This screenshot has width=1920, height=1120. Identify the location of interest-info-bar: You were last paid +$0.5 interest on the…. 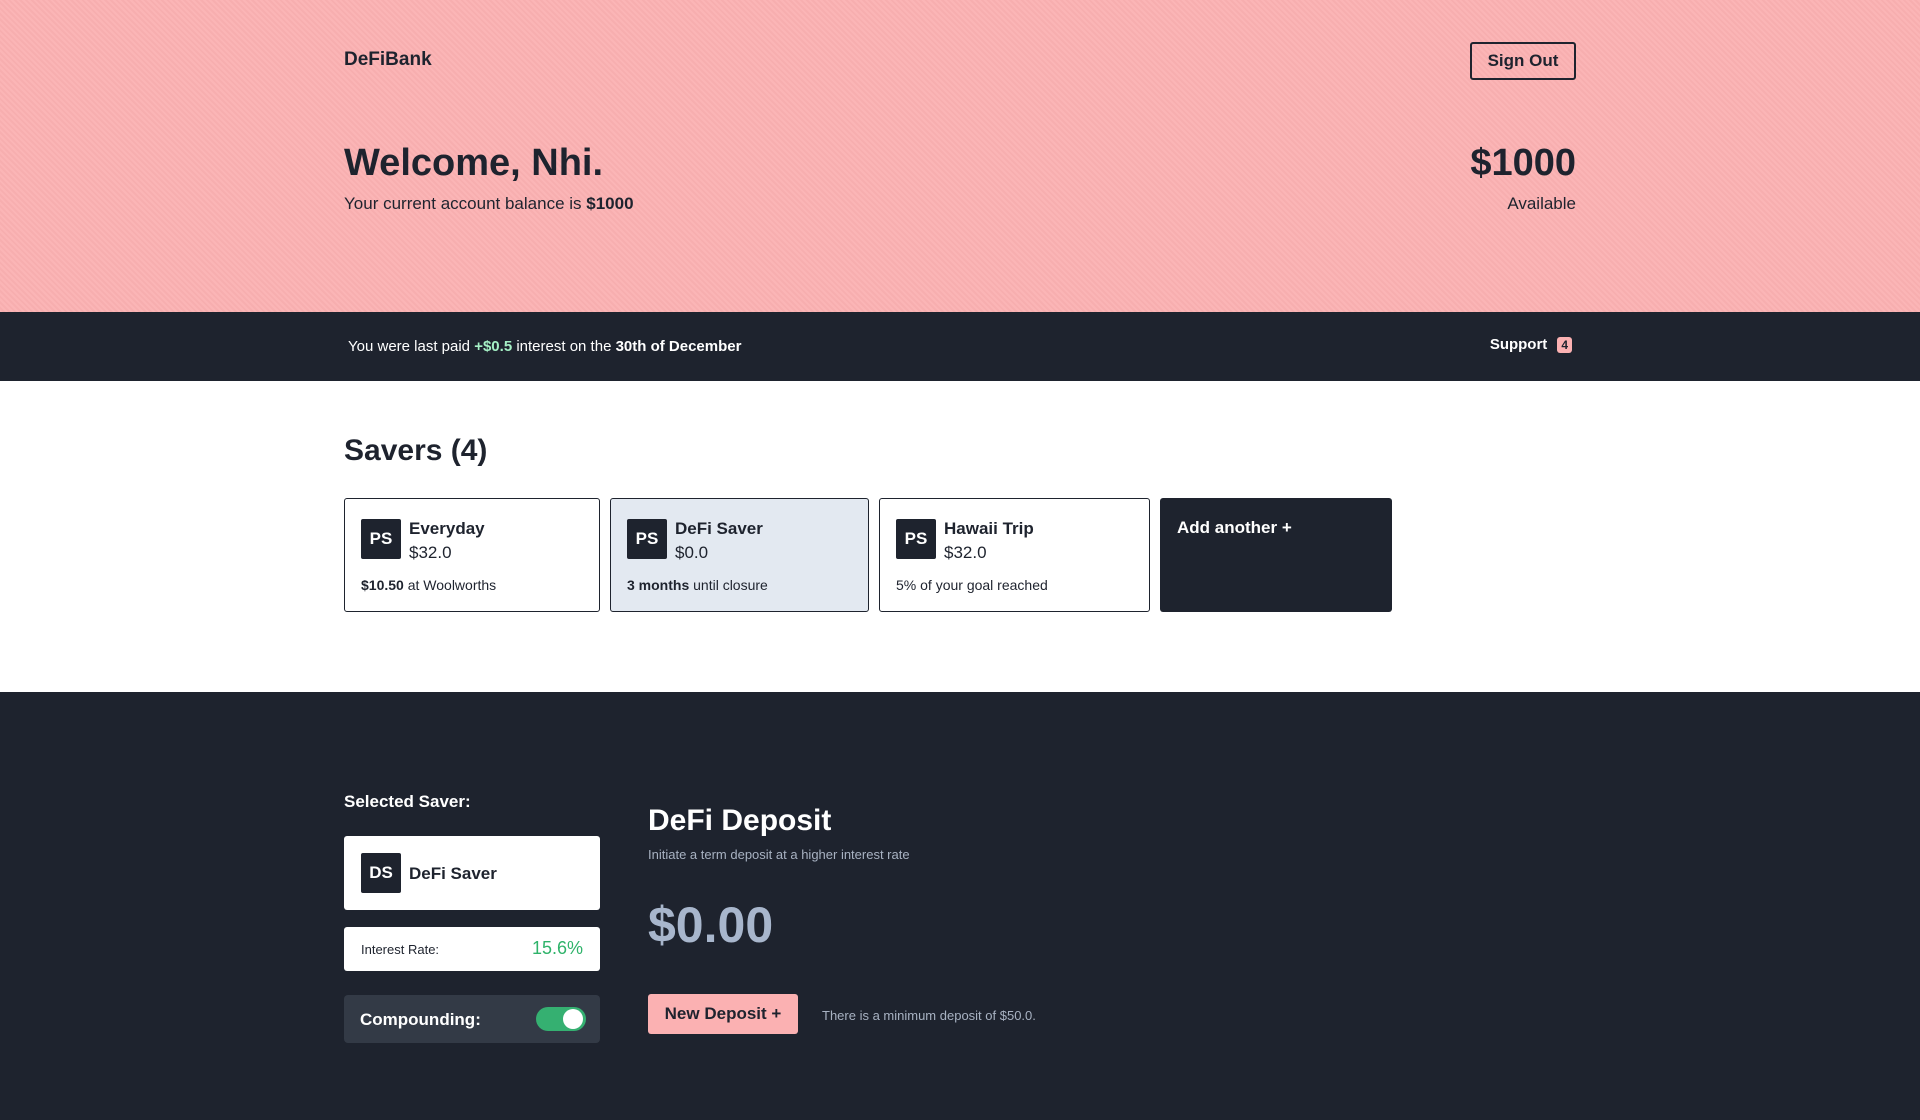
(960, 346).